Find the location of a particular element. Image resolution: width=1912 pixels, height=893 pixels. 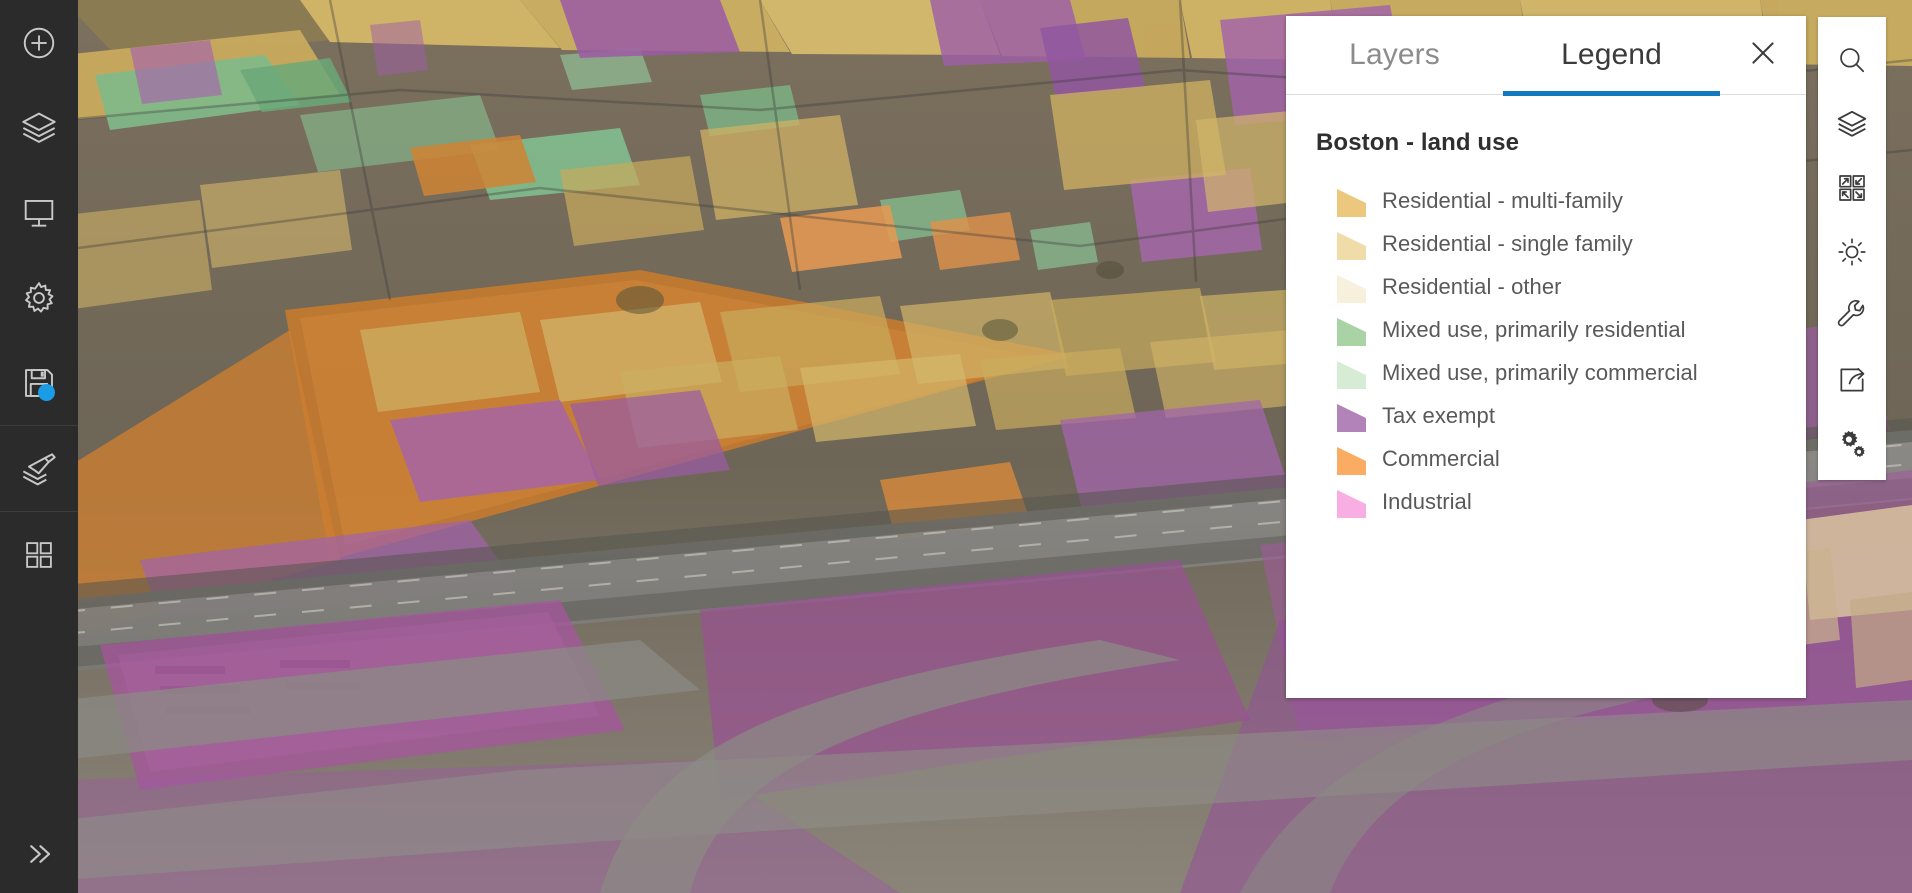

legend-item: Residential - other is located at coordinates (1546, 286).